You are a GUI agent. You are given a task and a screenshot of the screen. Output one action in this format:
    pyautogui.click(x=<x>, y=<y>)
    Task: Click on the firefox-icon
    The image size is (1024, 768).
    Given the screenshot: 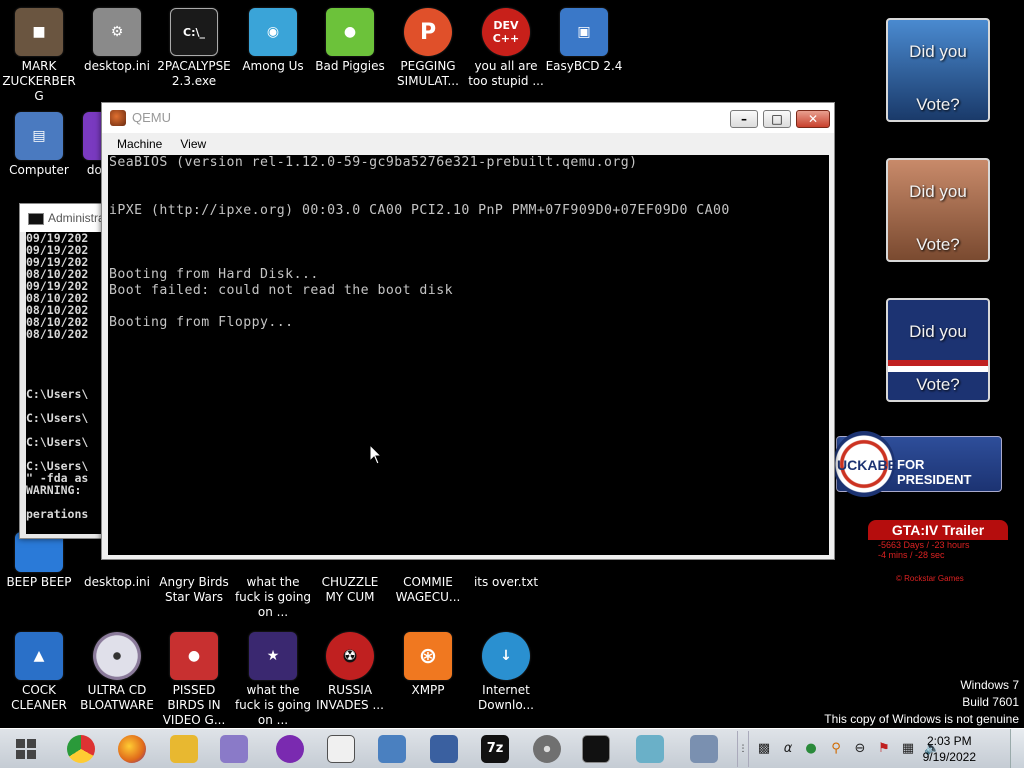 What is the action you would take?
    pyautogui.click(x=132, y=749)
    